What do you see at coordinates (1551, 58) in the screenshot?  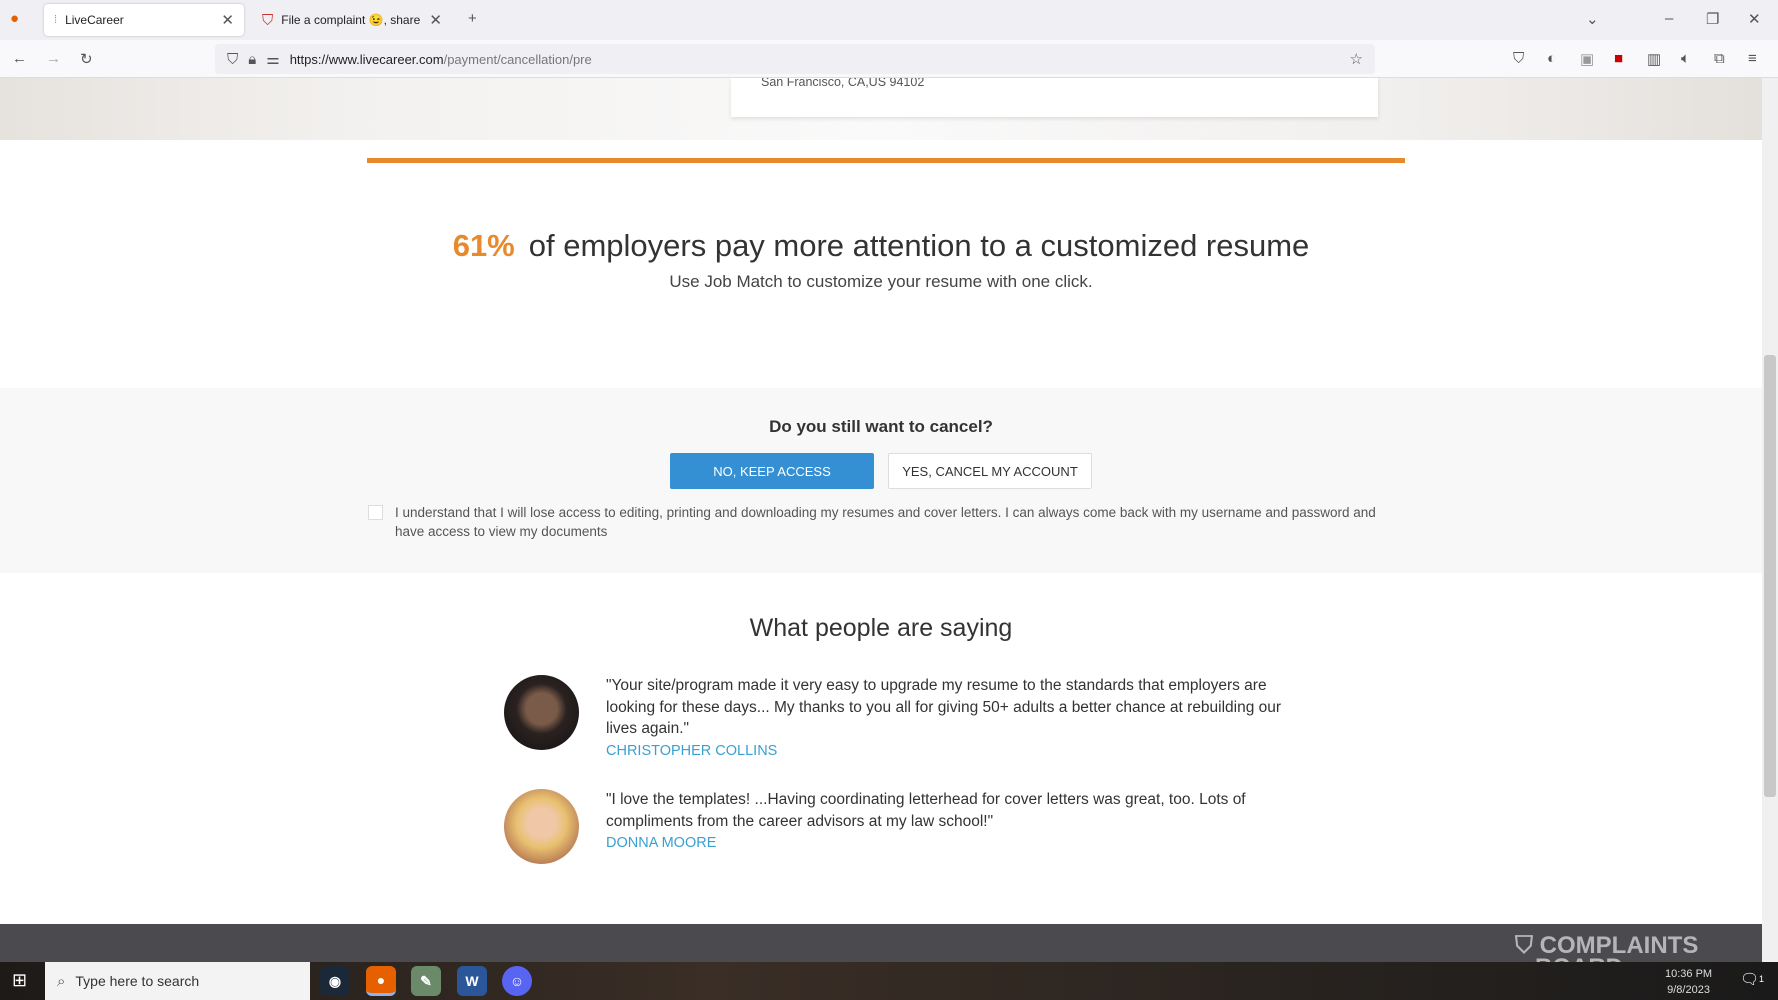 I see `extension-account-icon: ◐` at bounding box center [1551, 58].